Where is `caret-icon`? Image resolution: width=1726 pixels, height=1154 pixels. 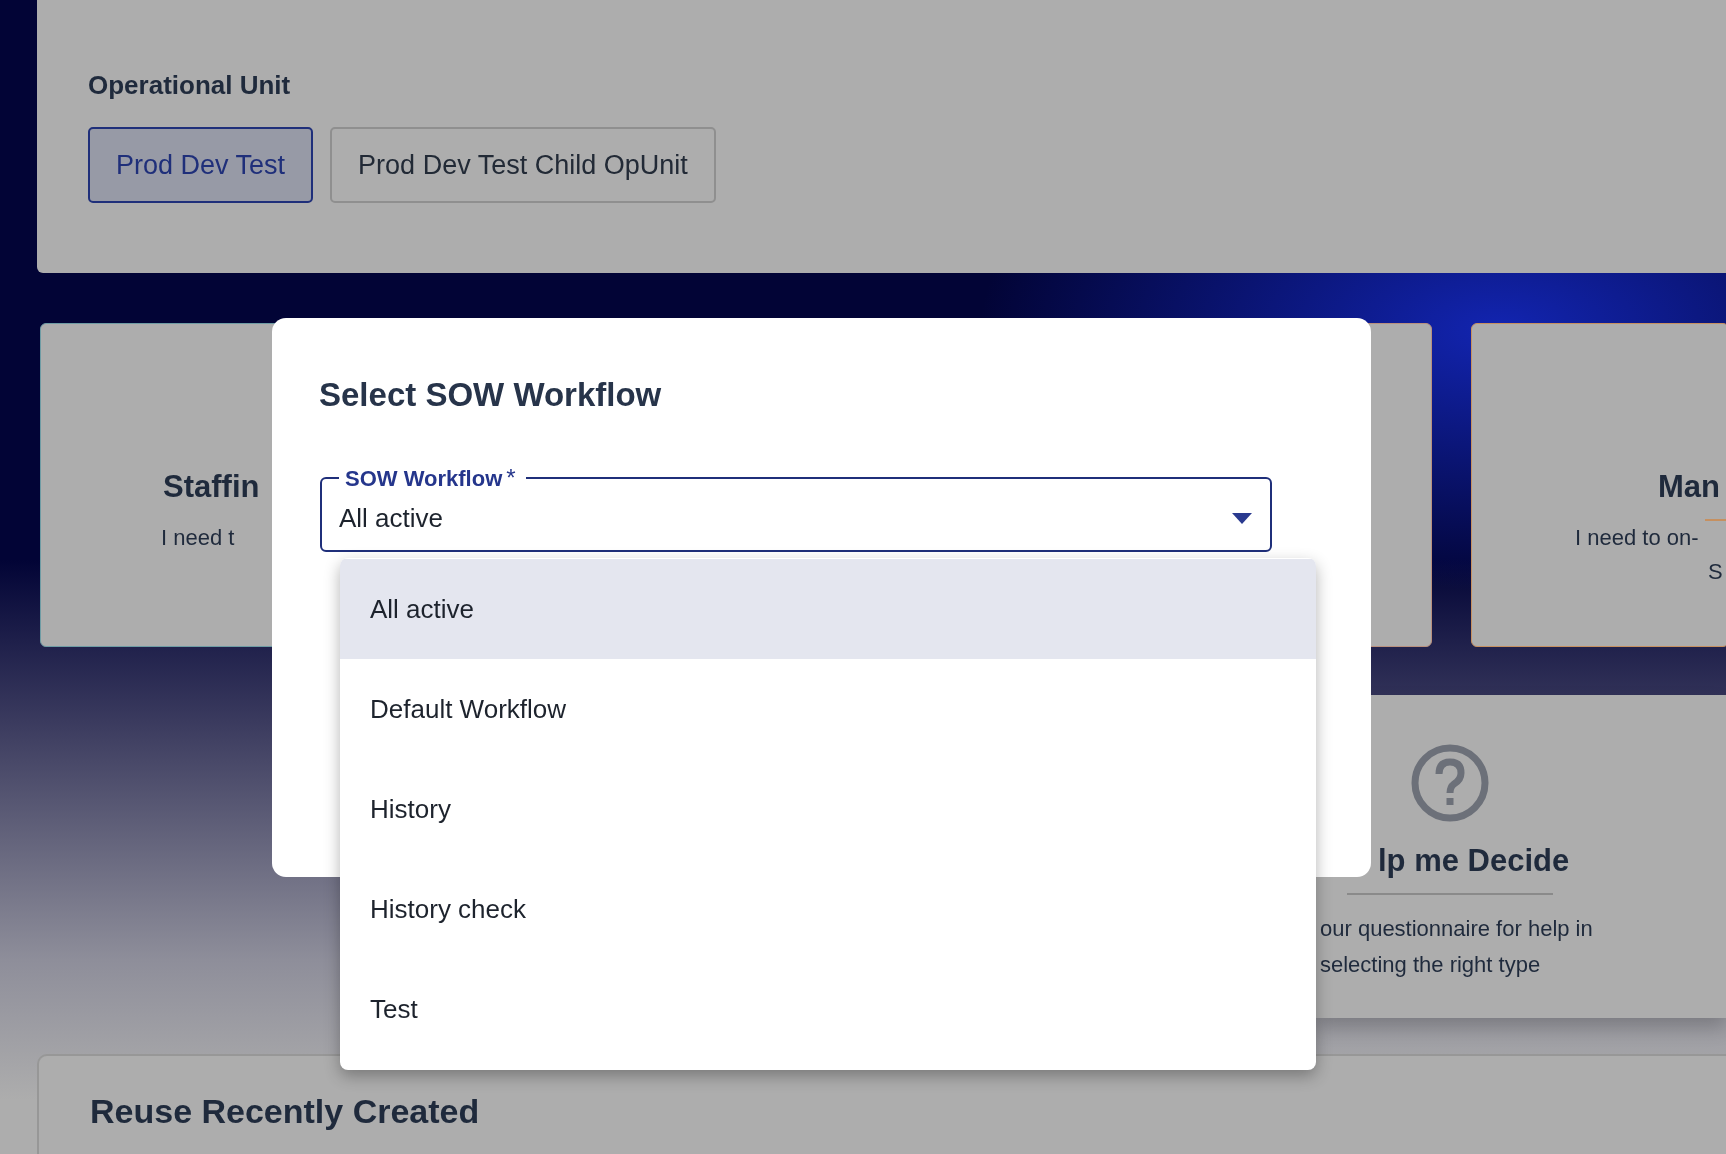 caret-icon is located at coordinates (1242, 518).